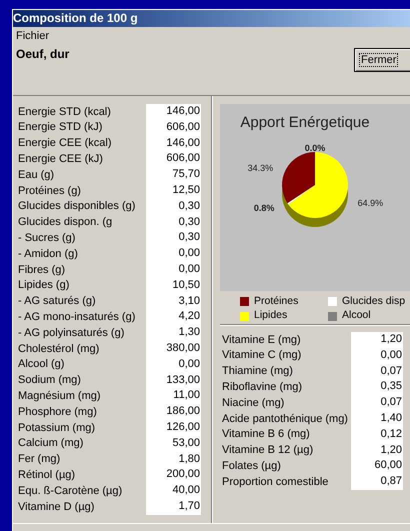 This screenshot has height=531, width=410. I want to click on vitamin-value: 1,40, so click(391, 418).